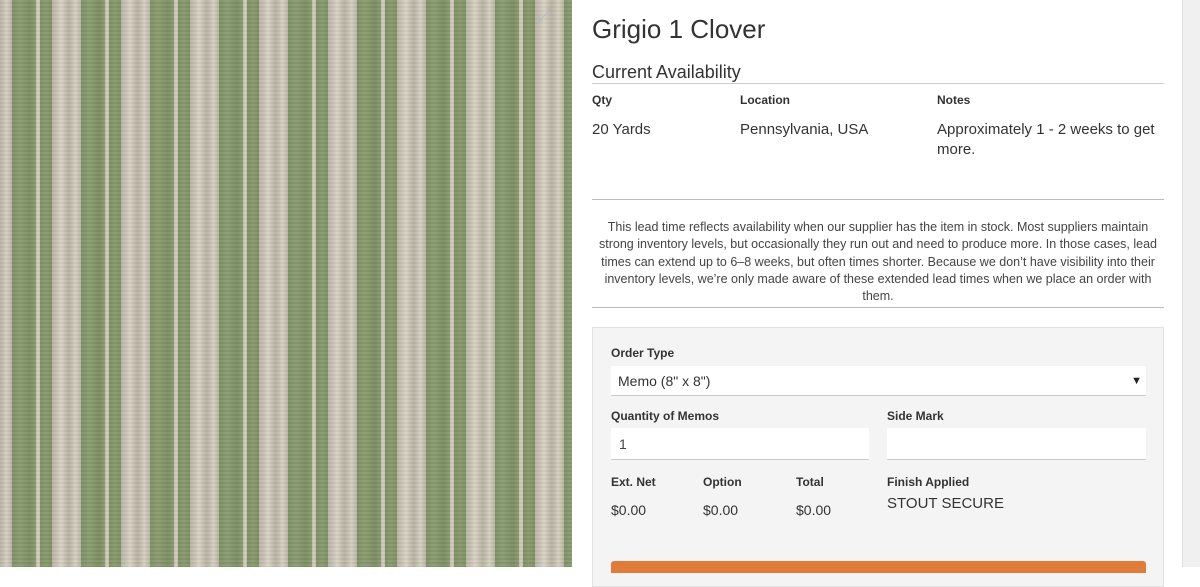 The height and width of the screenshot is (587, 1200). I want to click on availability-heading: Current Availability, so click(878, 73).